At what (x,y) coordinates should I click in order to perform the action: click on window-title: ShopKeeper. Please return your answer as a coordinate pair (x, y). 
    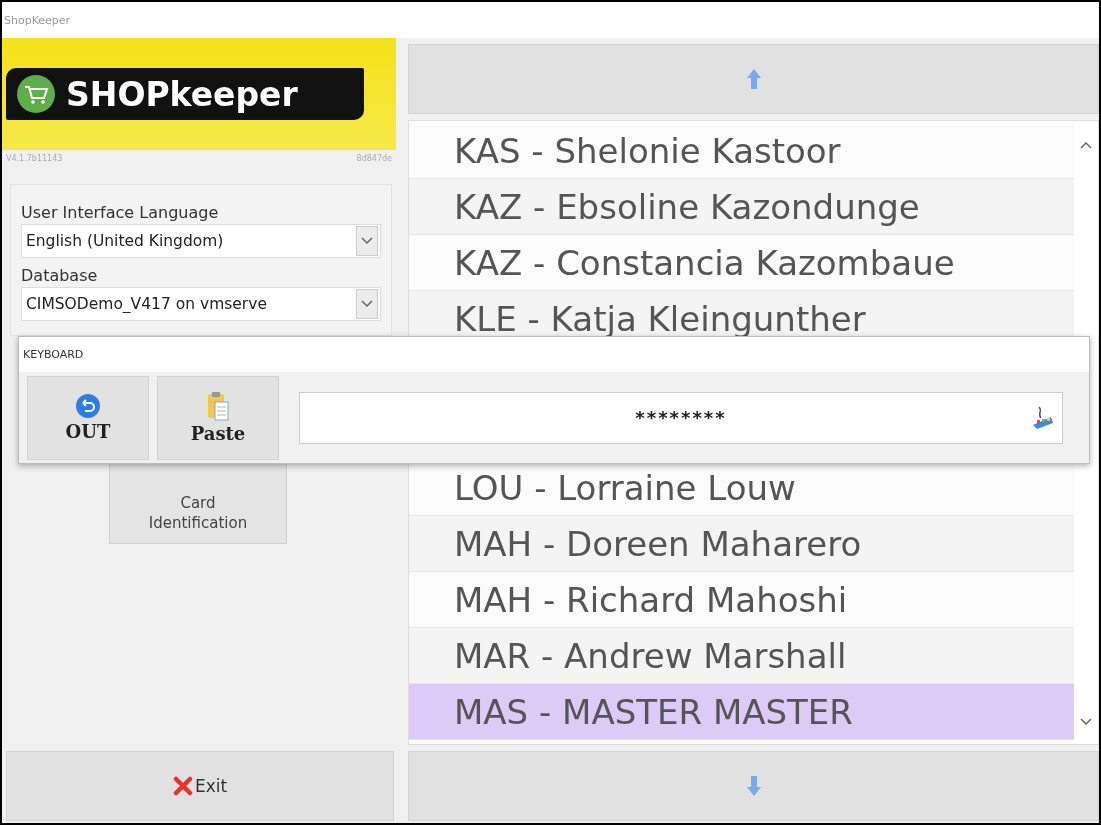
    Looking at the image, I should click on (37, 20).